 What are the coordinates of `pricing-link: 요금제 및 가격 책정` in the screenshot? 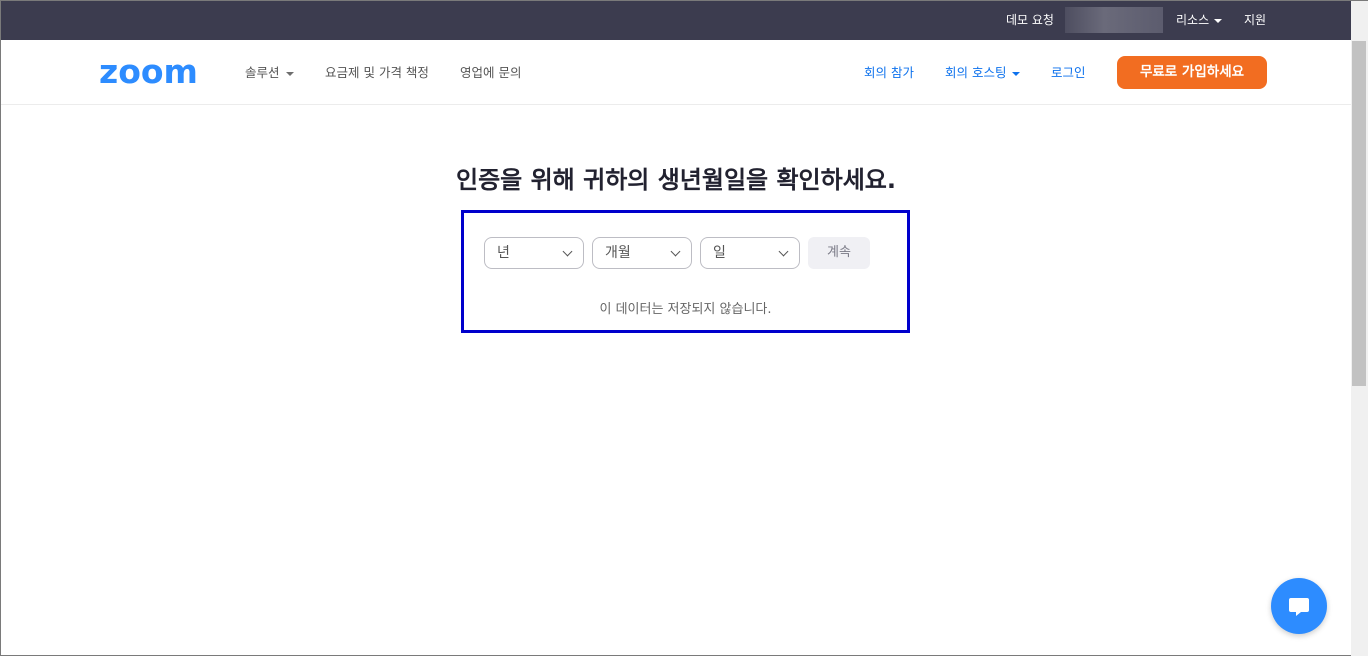 It's located at (377, 72).